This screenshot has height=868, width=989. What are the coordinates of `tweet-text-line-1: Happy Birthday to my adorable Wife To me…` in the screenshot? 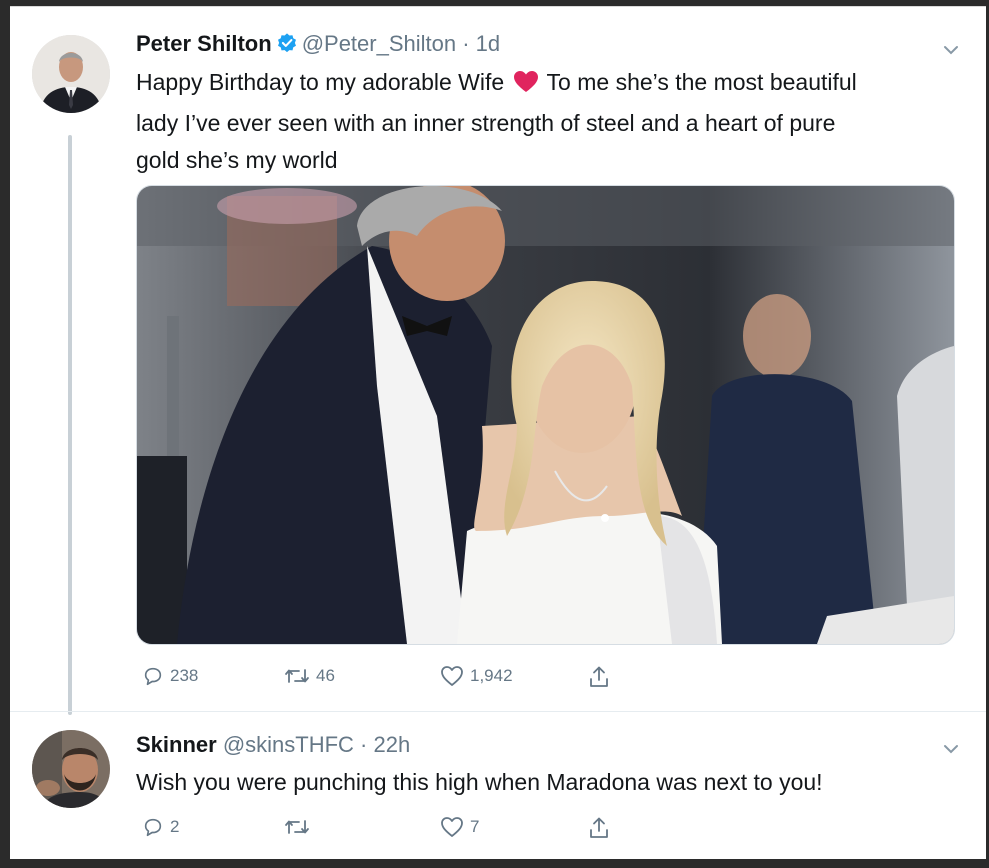 It's located at (496, 84).